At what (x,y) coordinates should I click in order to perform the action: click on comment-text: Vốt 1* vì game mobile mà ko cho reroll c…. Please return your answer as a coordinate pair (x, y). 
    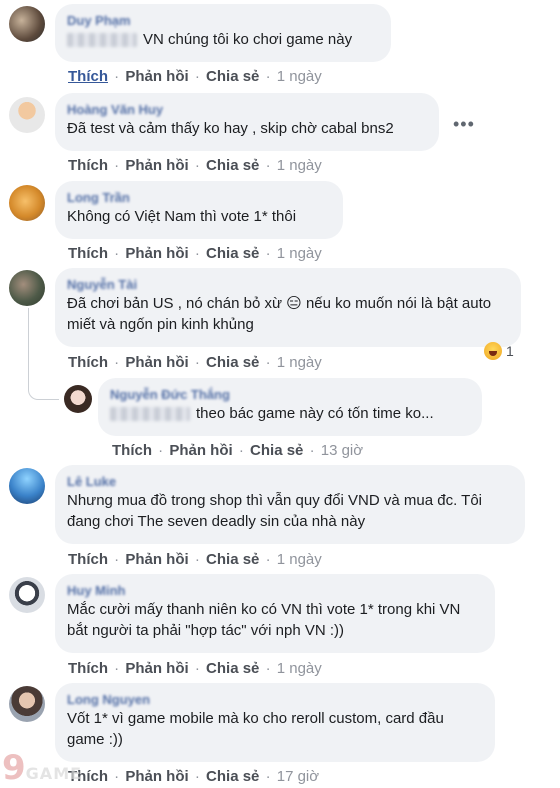
    Looking at the image, I should click on (255, 729).